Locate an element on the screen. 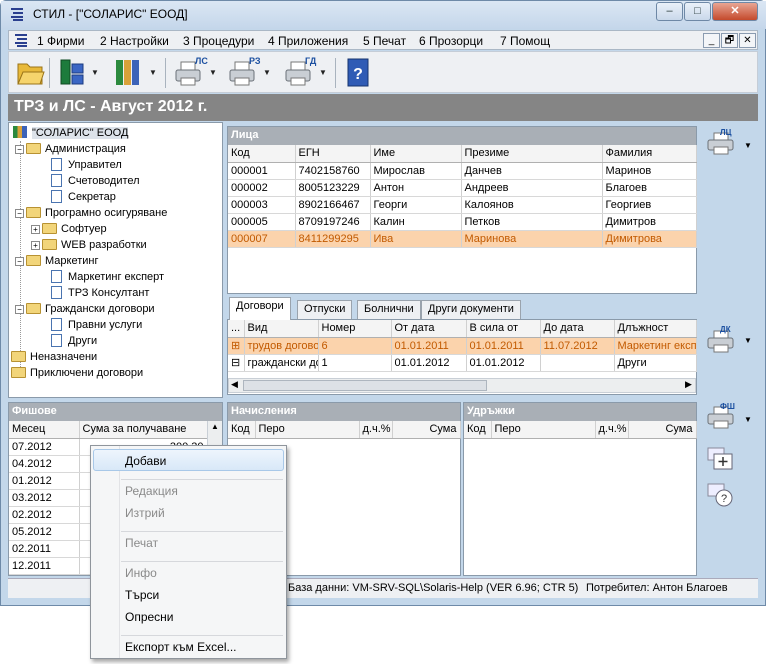  tree-item: + Софтуер is located at coordinates (69, 229).